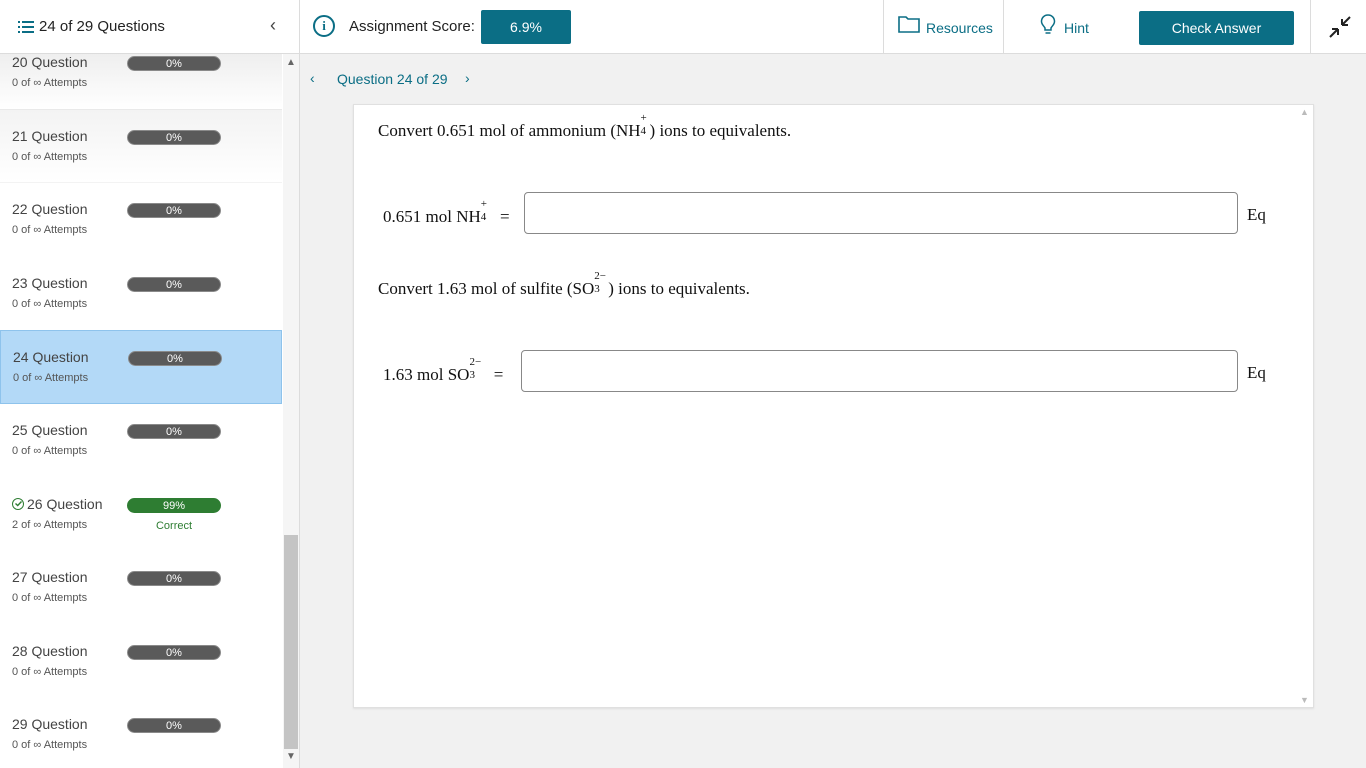 This screenshot has width=1366, height=768. I want to click on assignment-score-label: Assignment Score:, so click(412, 26).